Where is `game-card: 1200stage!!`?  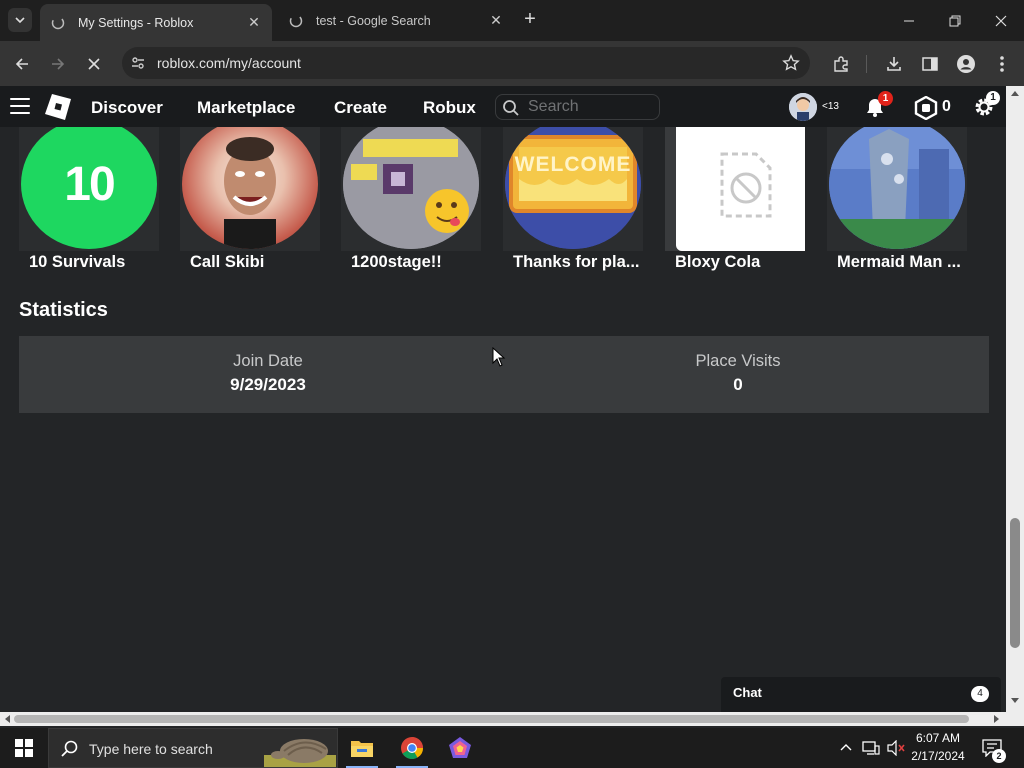
game-card: 1200stage!! is located at coordinates (411, 199).